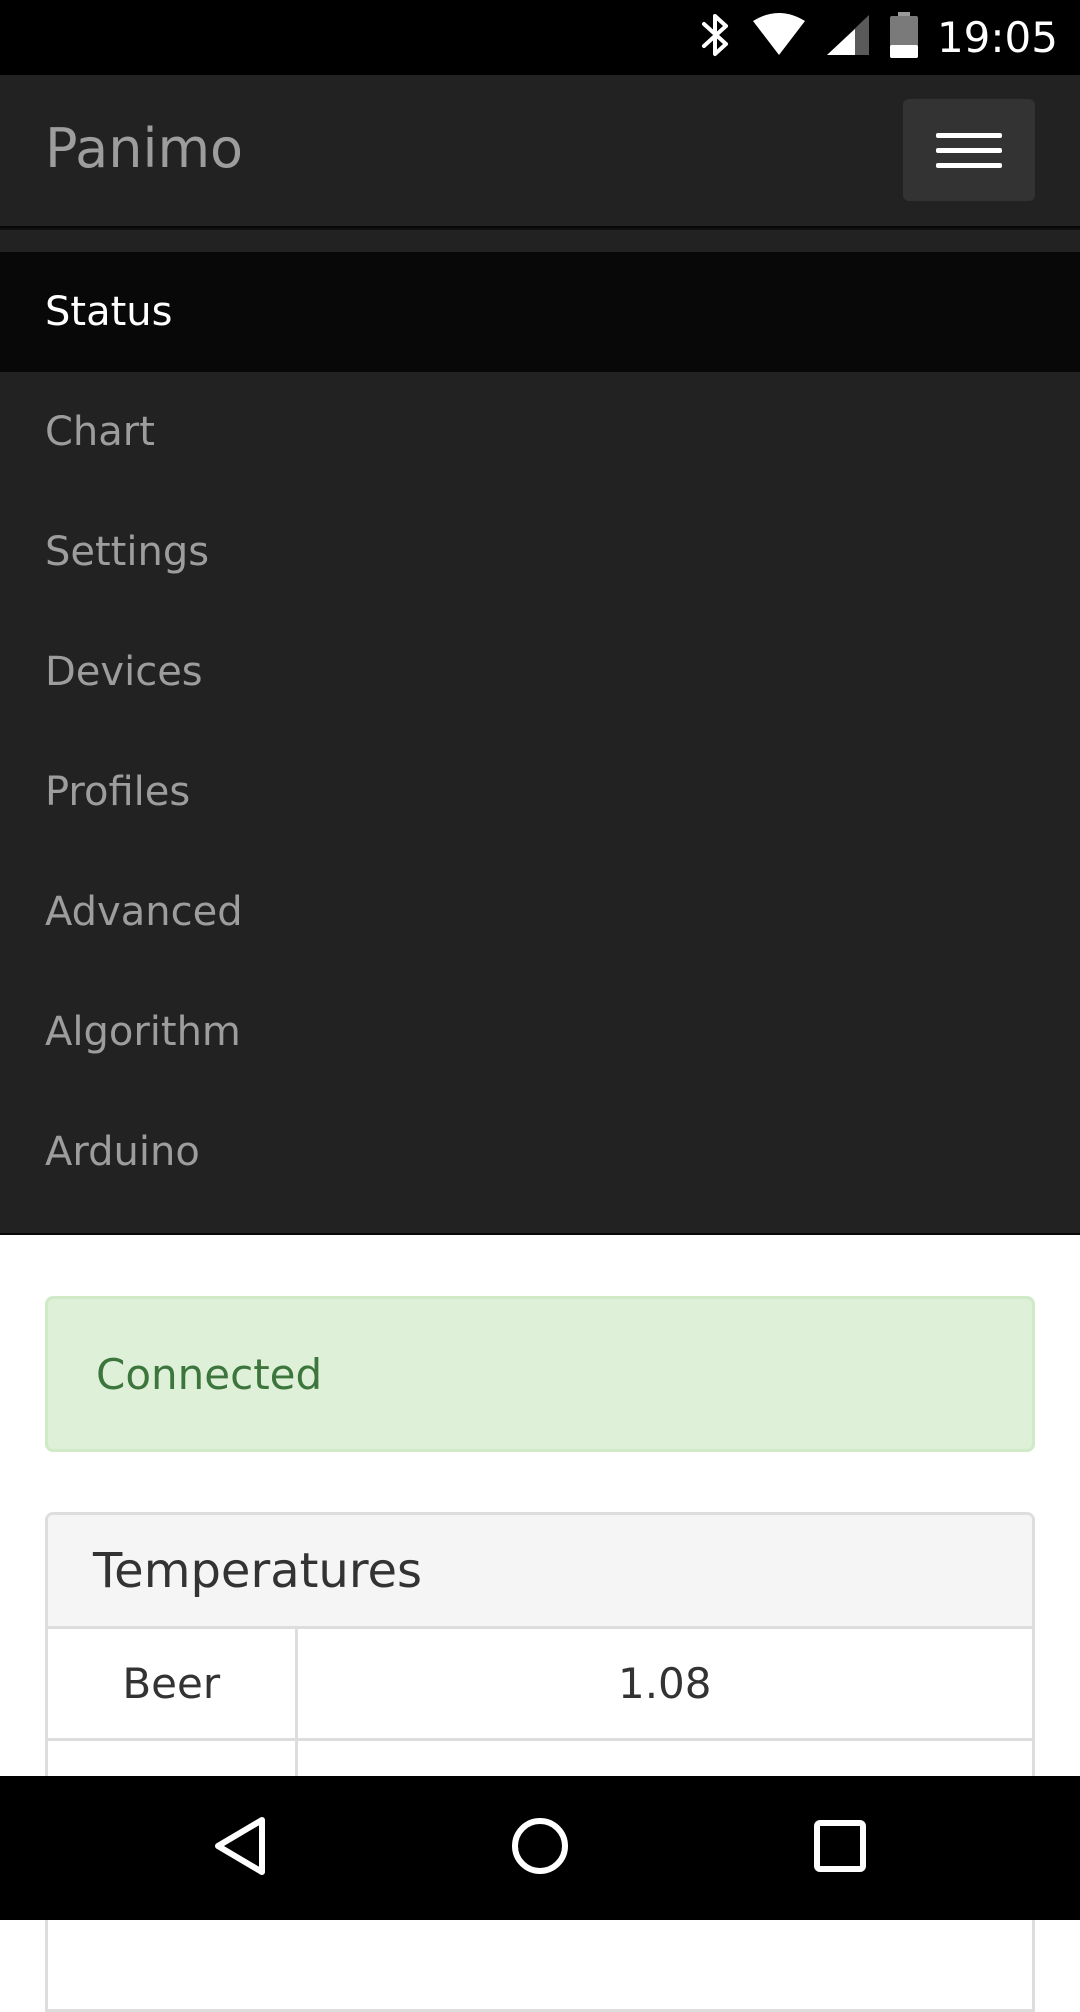 The image size is (1080, 2012). I want to click on temperatures-panel-title: Temperatures, so click(540, 1572).